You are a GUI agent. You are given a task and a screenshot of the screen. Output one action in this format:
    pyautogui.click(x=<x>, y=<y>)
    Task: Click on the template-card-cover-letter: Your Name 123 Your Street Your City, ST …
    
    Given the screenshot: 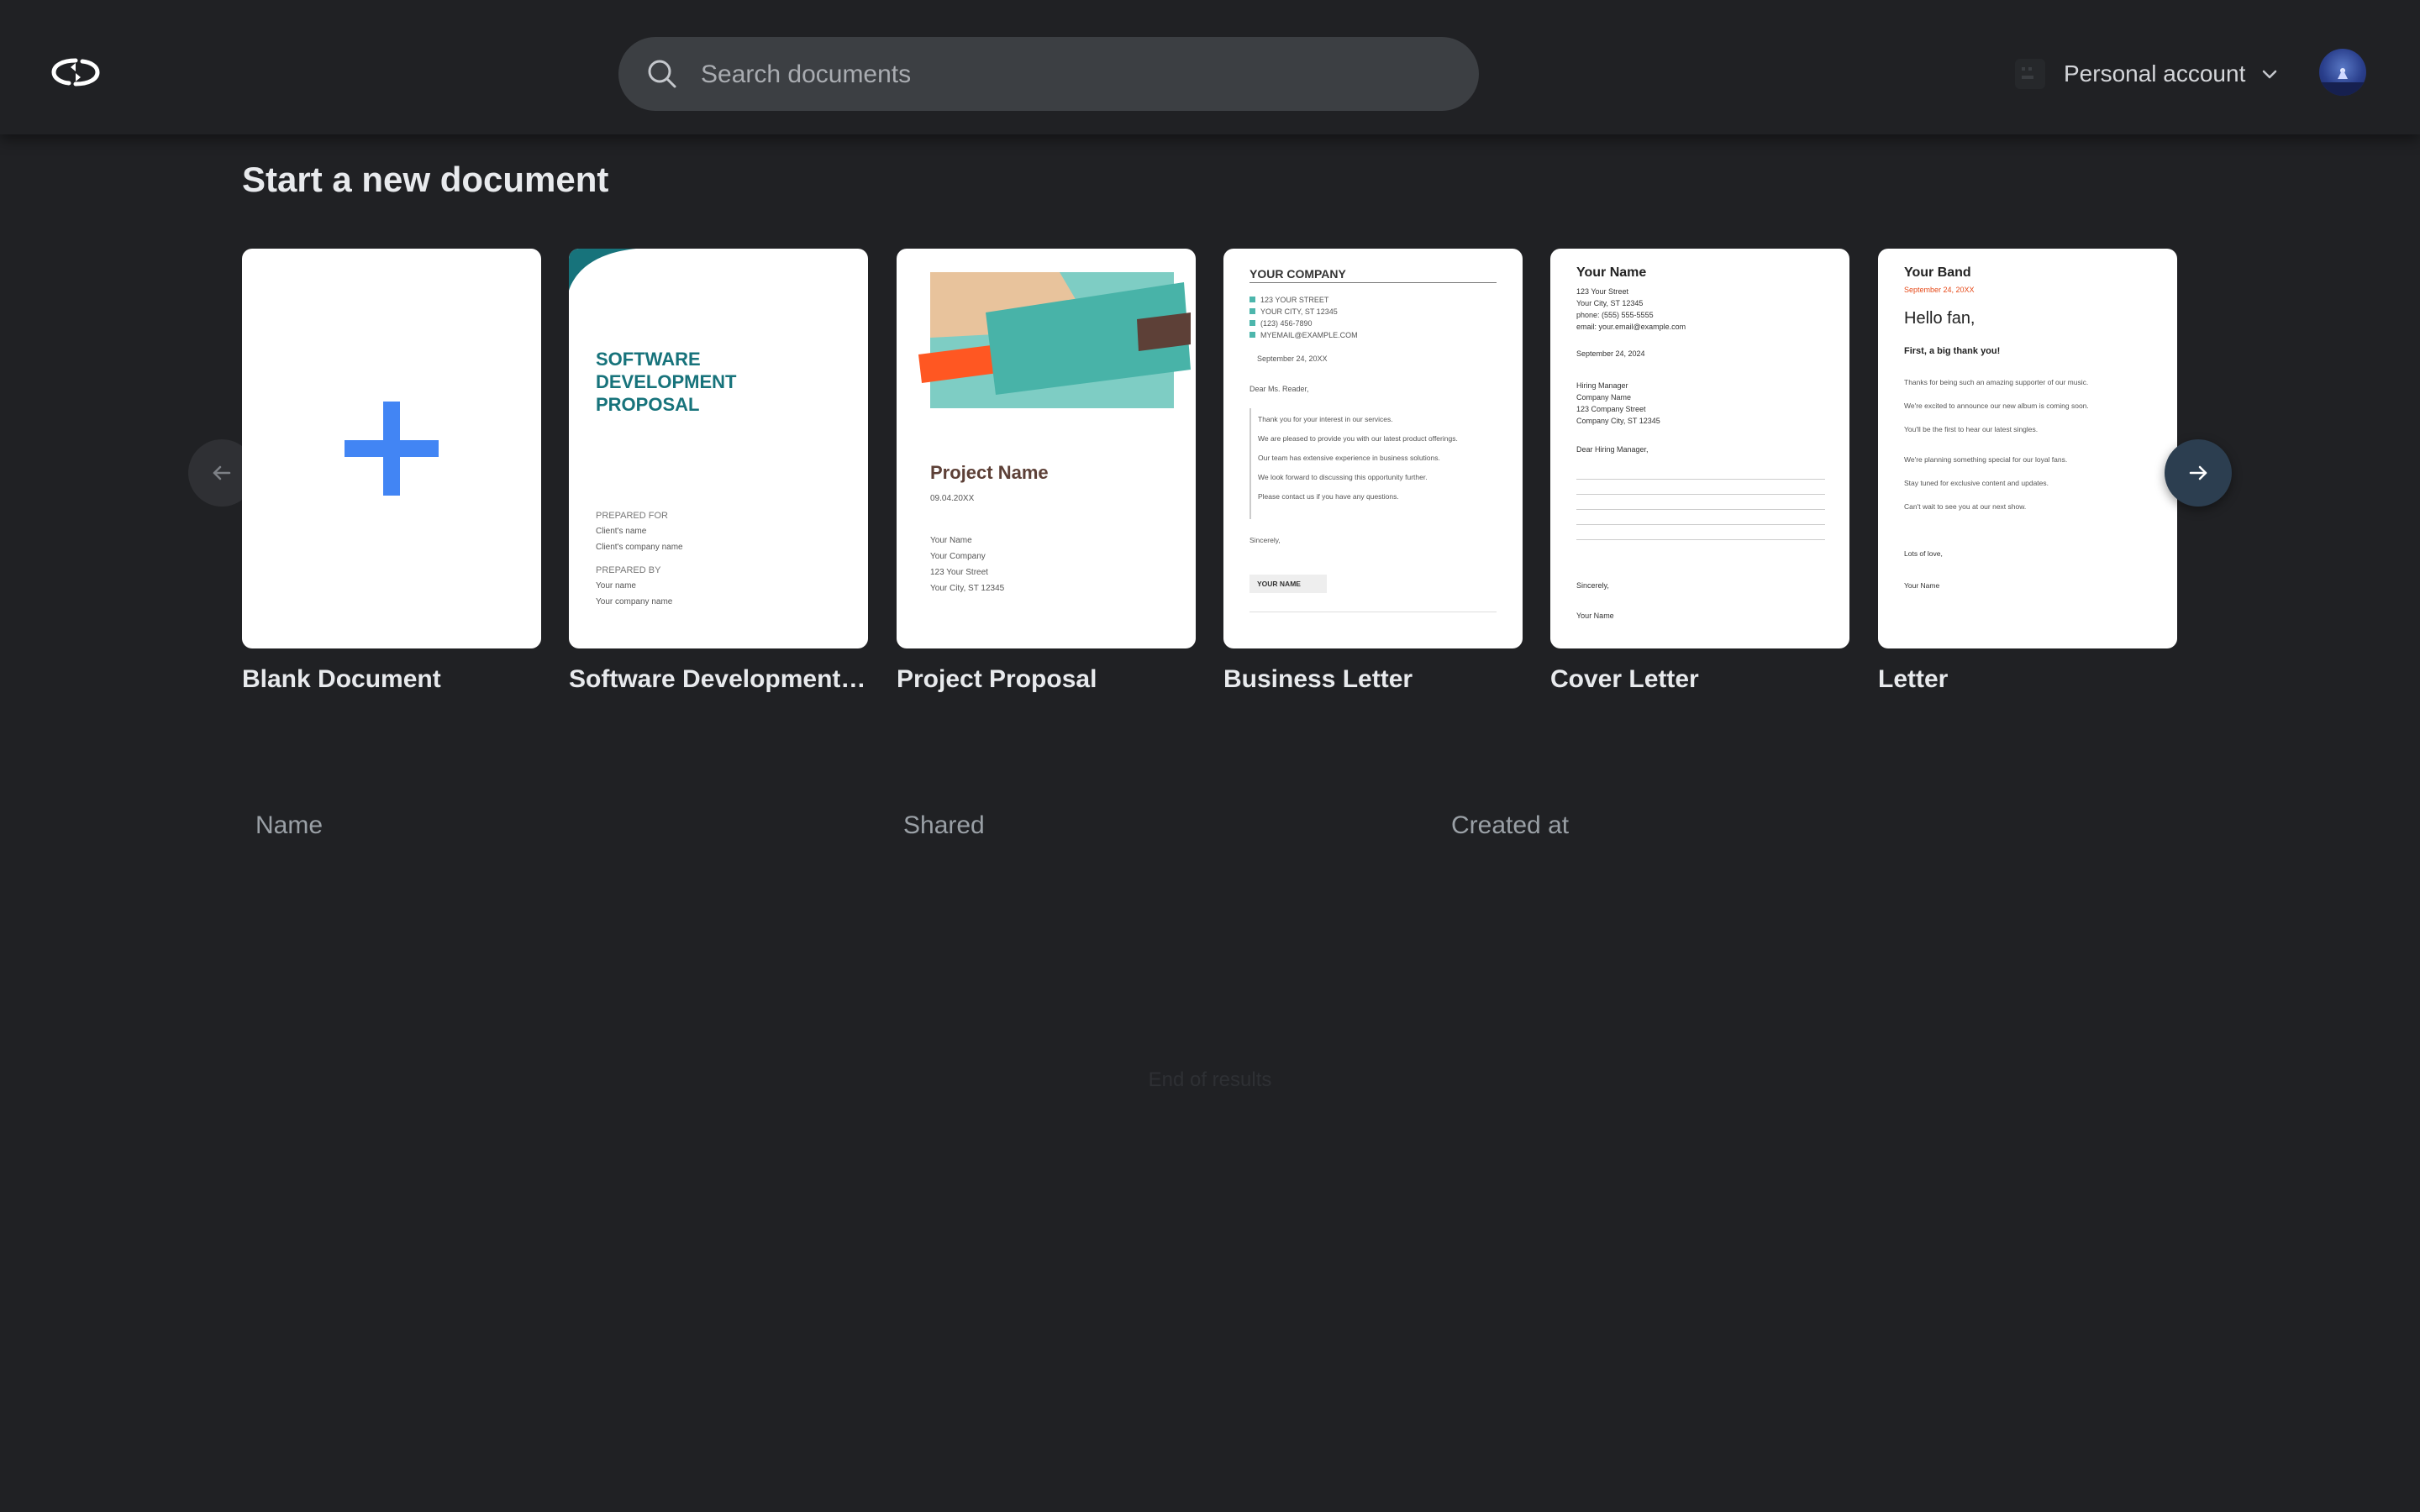 What is the action you would take?
    pyautogui.click(x=1699, y=448)
    